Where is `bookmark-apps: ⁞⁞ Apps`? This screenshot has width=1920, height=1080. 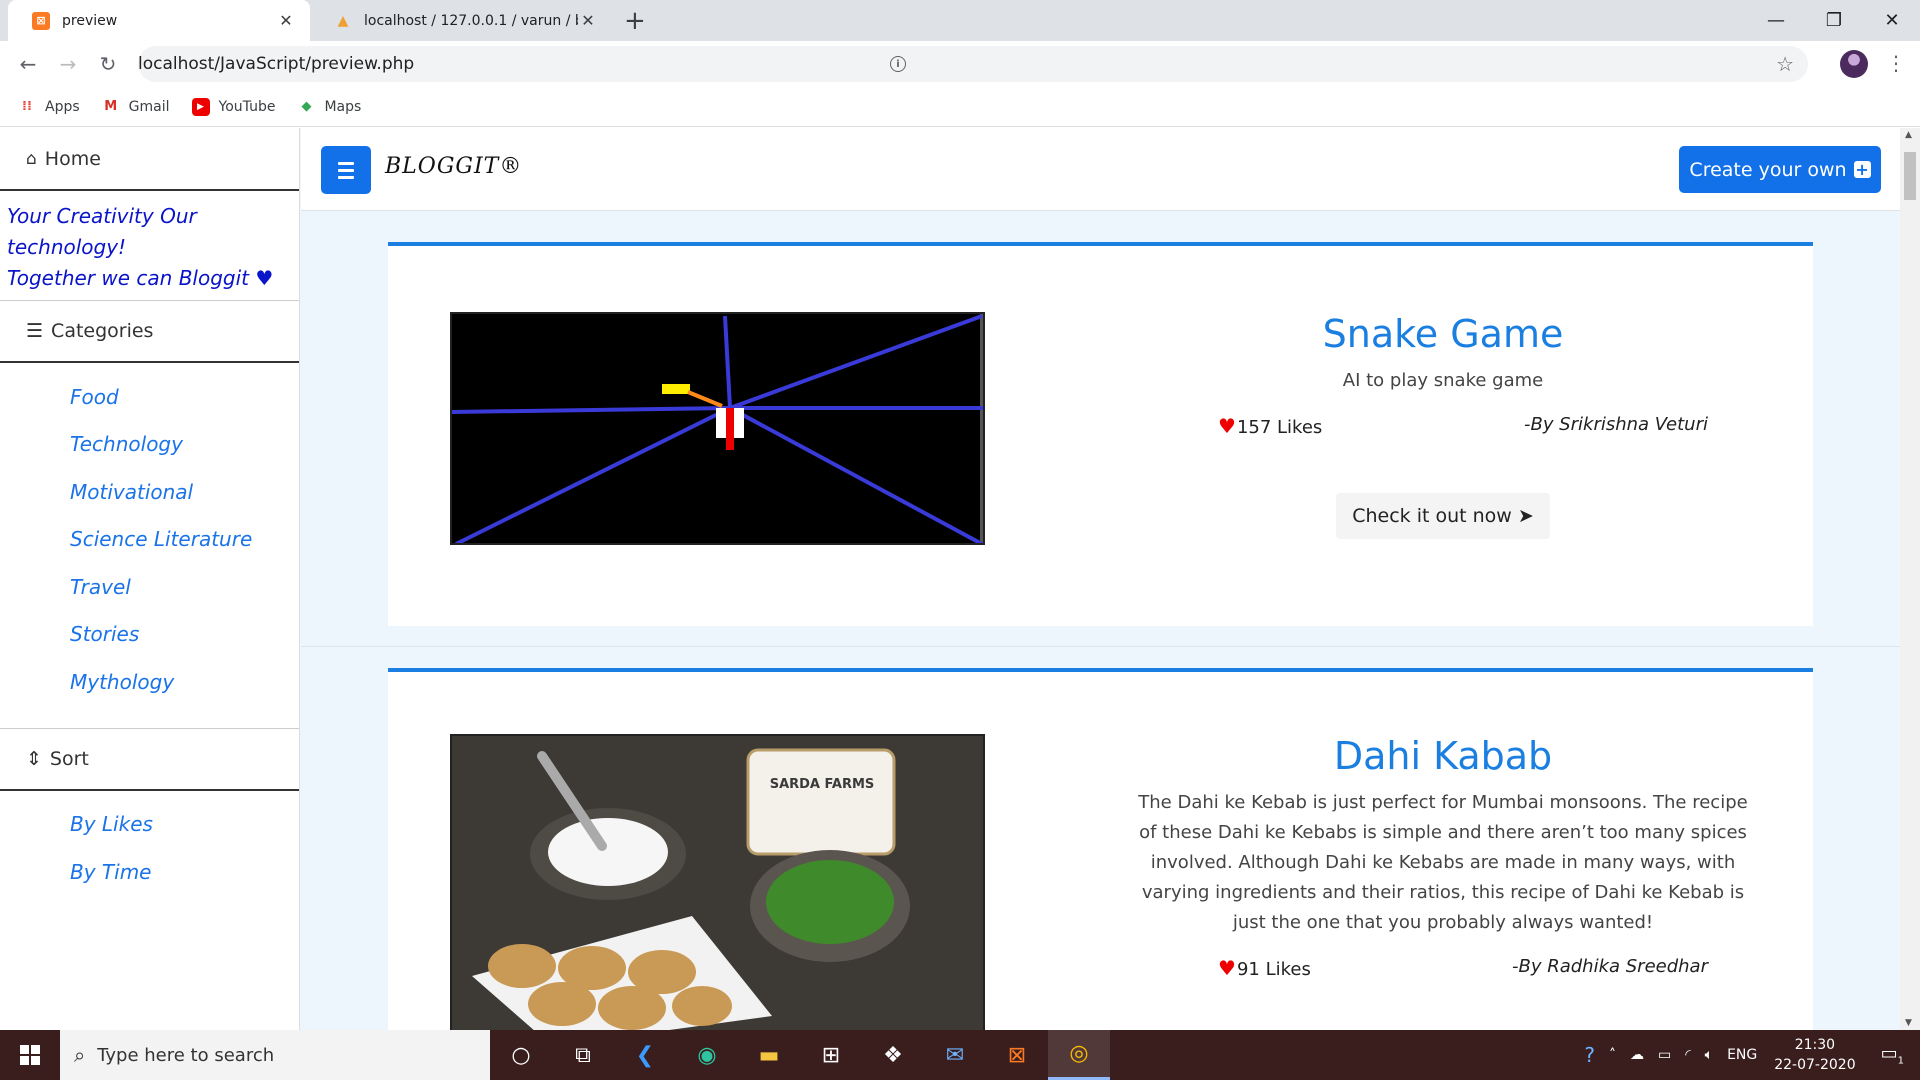 bookmark-apps: ⁞⁞ Apps is located at coordinates (49, 107).